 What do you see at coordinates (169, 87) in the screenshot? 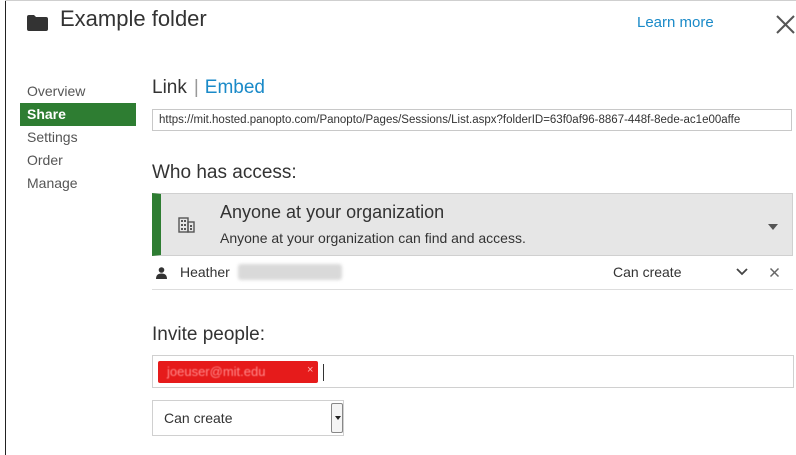
I see `tab-link: Link` at bounding box center [169, 87].